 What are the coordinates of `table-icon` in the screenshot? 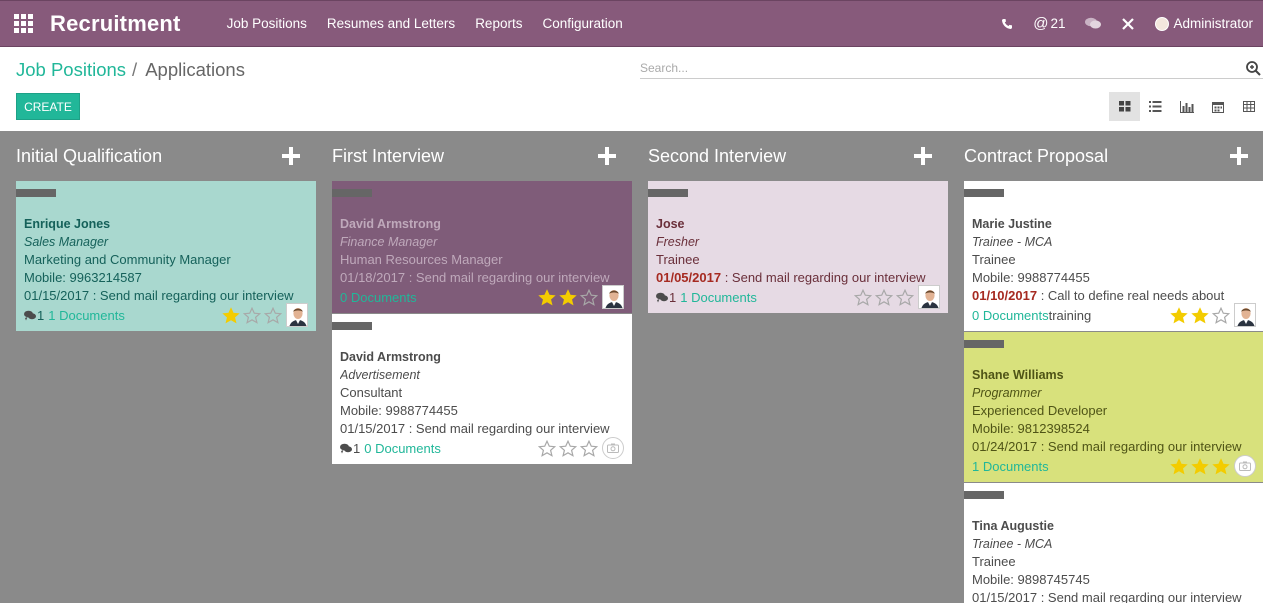 It's located at (1248, 106).